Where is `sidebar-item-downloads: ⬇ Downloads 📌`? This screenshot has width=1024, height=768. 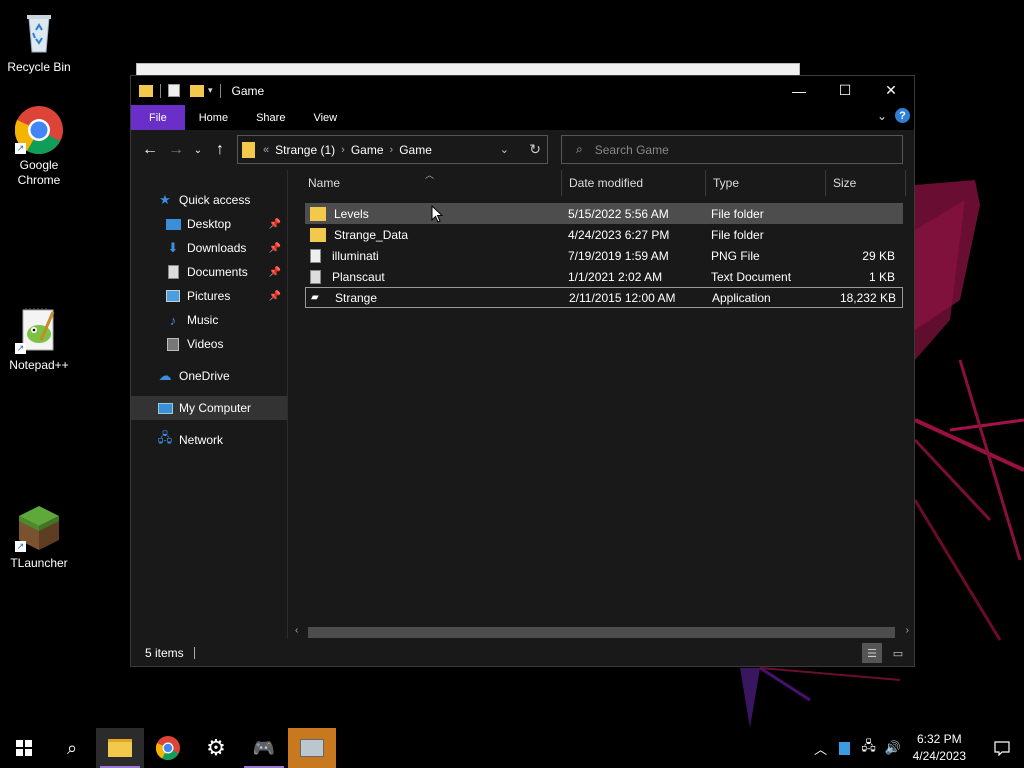
sidebar-item-downloads: ⬇ Downloads 📌 is located at coordinates (209, 248).